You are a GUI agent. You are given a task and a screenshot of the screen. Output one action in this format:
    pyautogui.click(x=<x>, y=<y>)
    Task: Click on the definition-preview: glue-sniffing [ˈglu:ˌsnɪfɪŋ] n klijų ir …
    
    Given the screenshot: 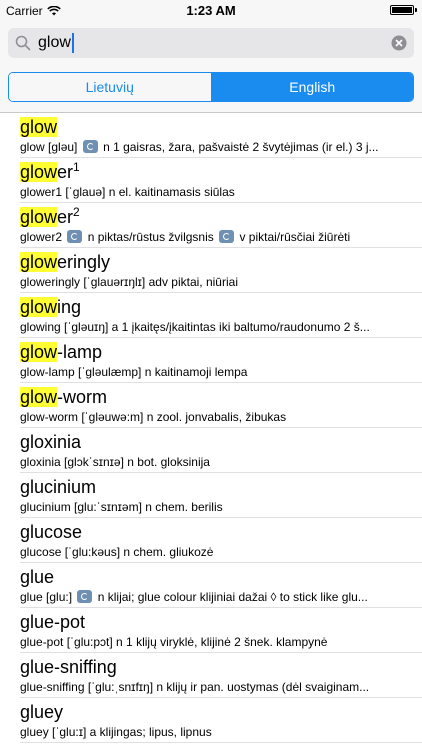 What is the action you would take?
    pyautogui.click(x=212, y=687)
    